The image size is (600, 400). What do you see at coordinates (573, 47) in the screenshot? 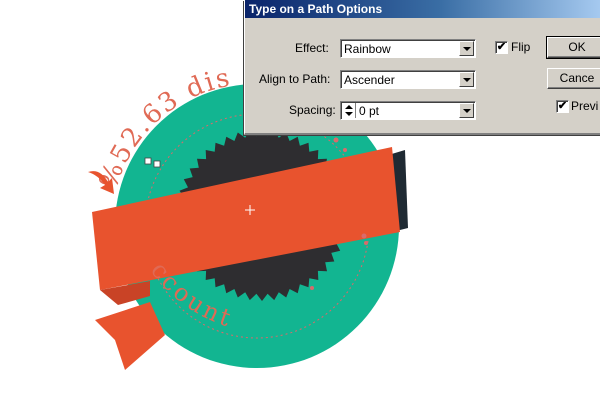
I see `ok-button: OK` at bounding box center [573, 47].